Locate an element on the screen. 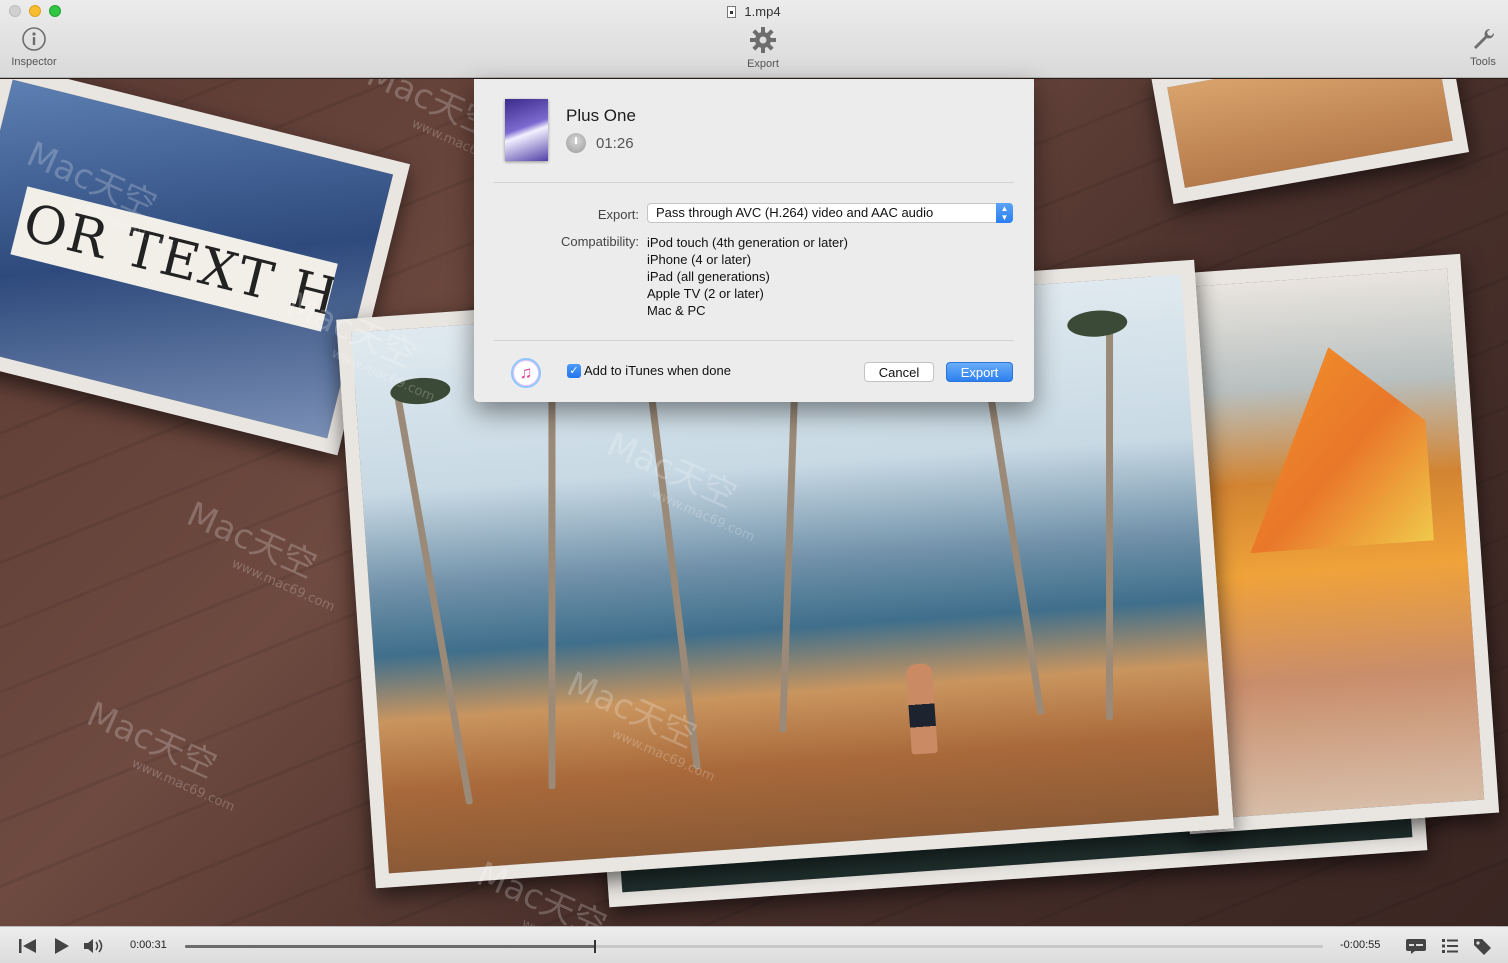 This screenshot has width=1508, height=963. window-title: 1.mp4 is located at coordinates (754, 11).